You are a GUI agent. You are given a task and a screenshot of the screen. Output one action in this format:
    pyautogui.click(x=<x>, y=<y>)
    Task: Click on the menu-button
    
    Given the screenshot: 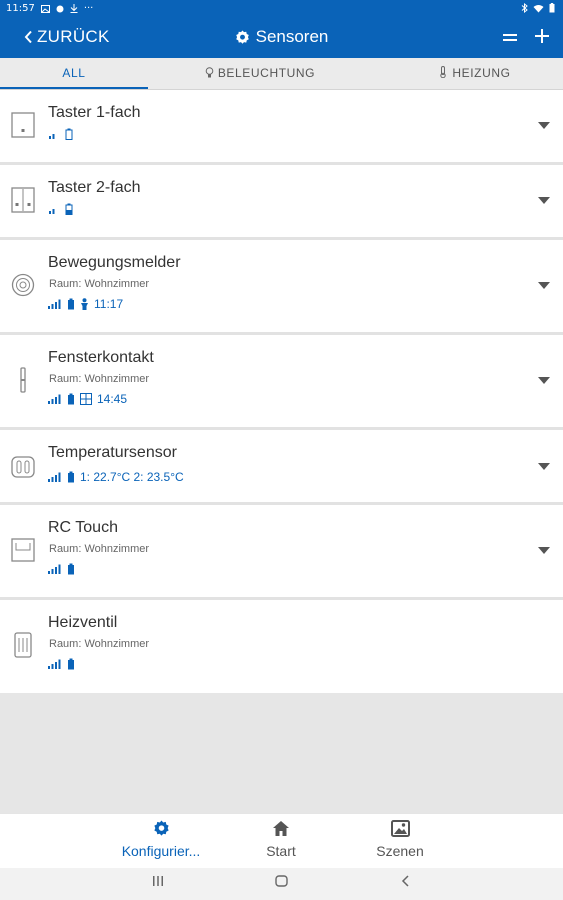 What is the action you would take?
    pyautogui.click(x=510, y=38)
    